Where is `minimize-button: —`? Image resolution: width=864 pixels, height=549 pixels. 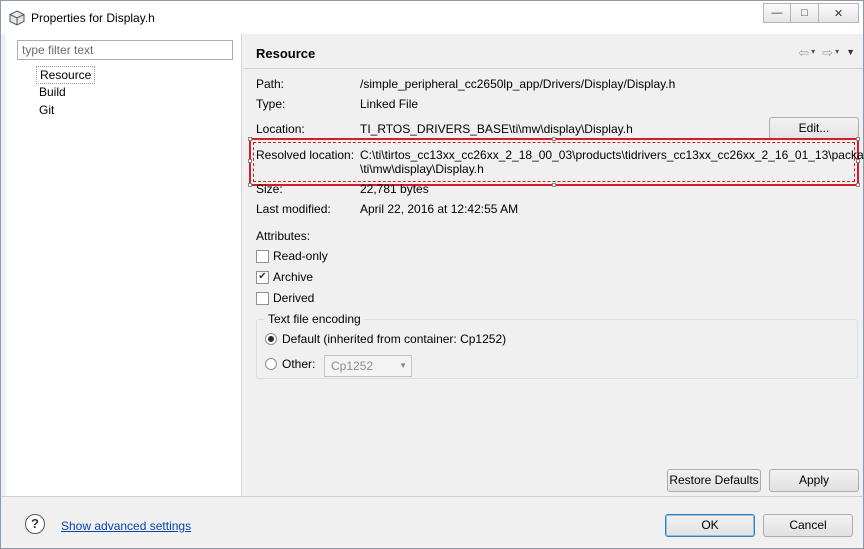
minimize-button: — is located at coordinates (777, 13).